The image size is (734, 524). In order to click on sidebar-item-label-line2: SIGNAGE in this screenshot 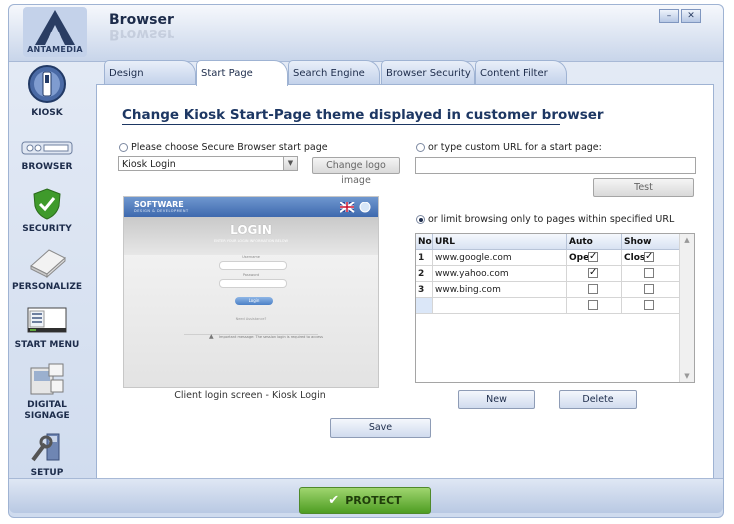, I will do `click(47, 416)`.